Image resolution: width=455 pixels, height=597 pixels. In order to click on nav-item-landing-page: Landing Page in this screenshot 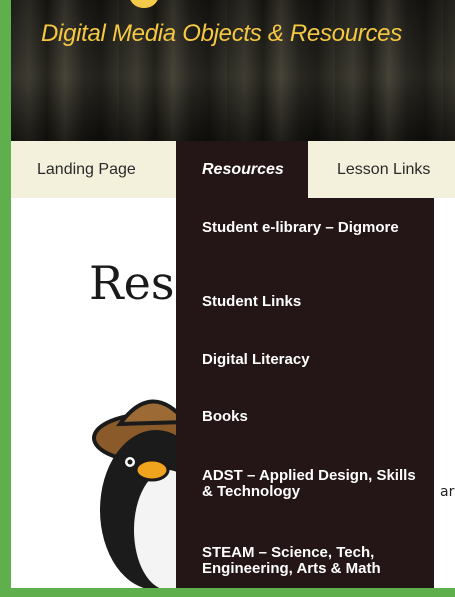, I will do `click(86, 169)`.